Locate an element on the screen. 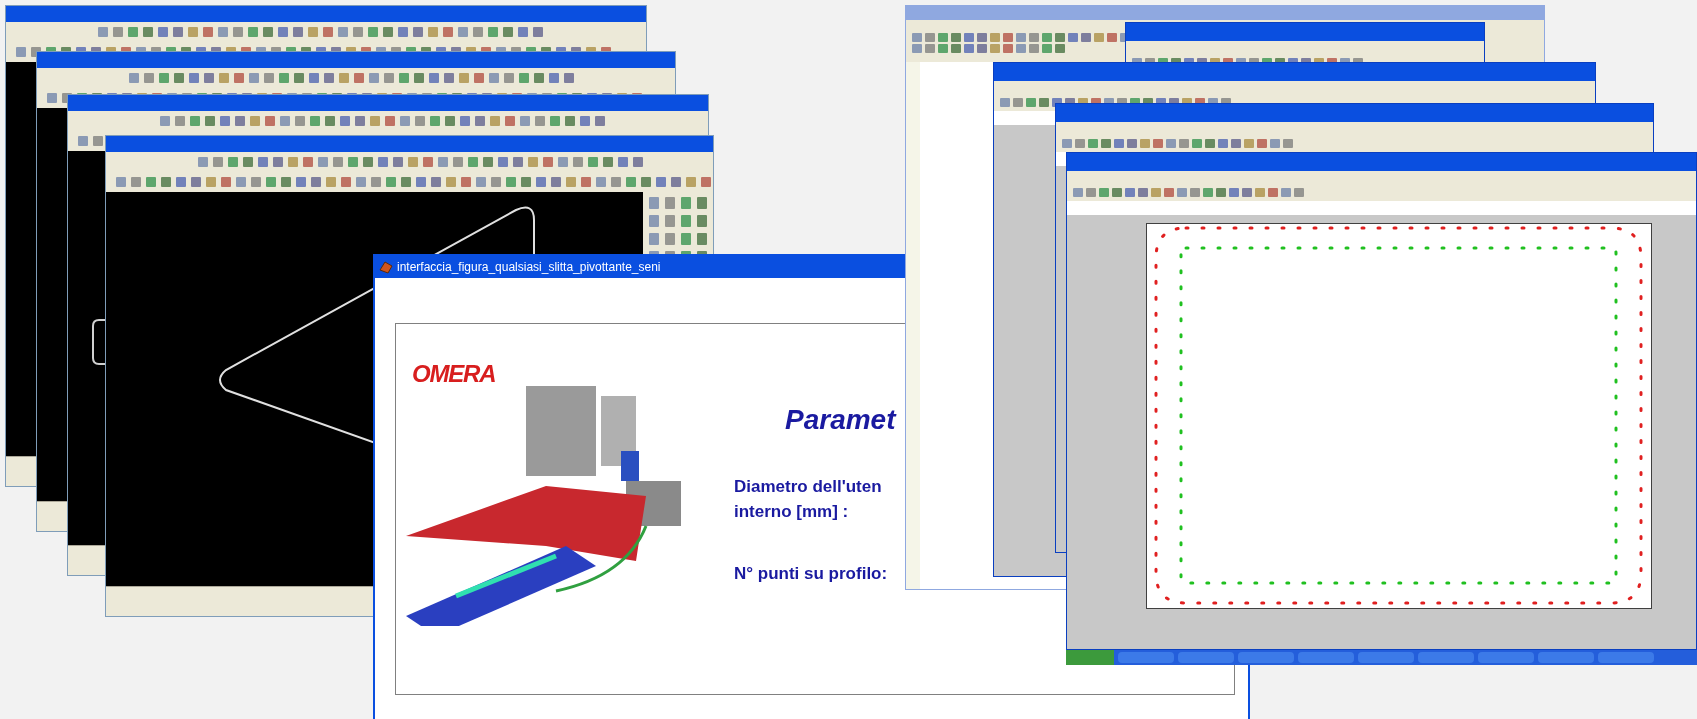 This screenshot has height=719, width=1697. company-logo: OMERA is located at coordinates (454, 374).